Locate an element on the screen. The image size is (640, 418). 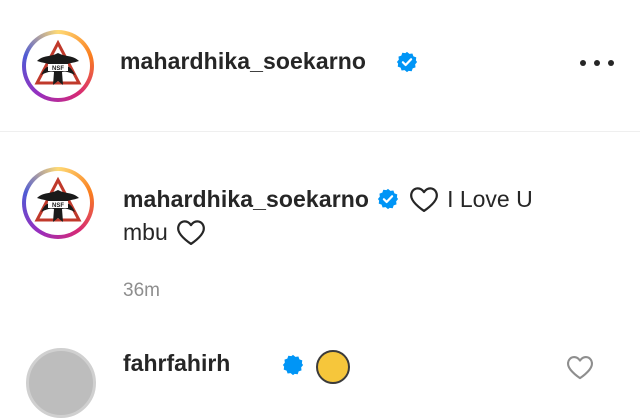
commenter-avatar: NSF is located at coordinates (58, 203).